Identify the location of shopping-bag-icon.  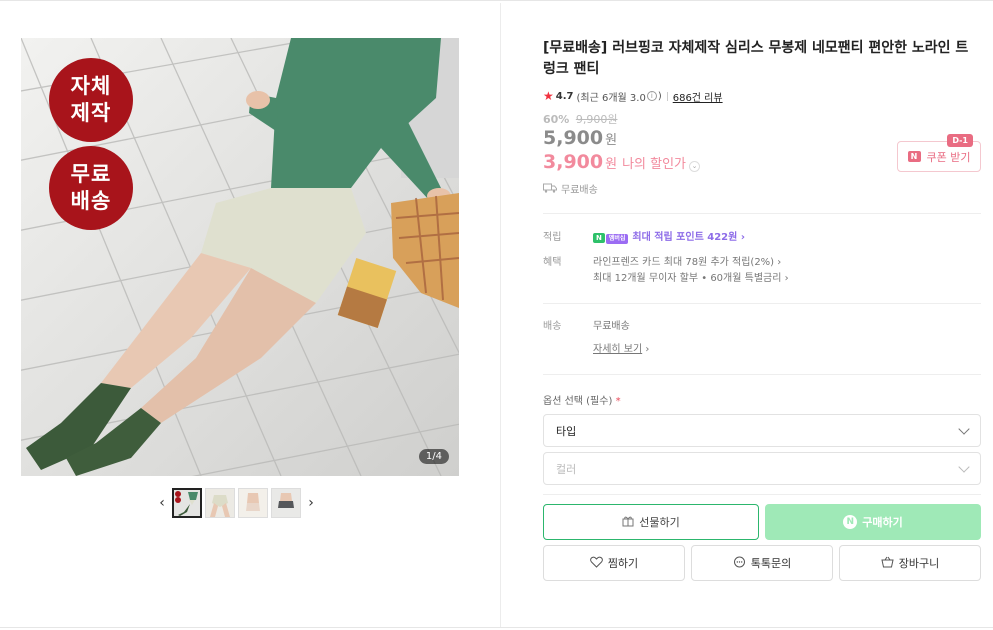
(887, 563).